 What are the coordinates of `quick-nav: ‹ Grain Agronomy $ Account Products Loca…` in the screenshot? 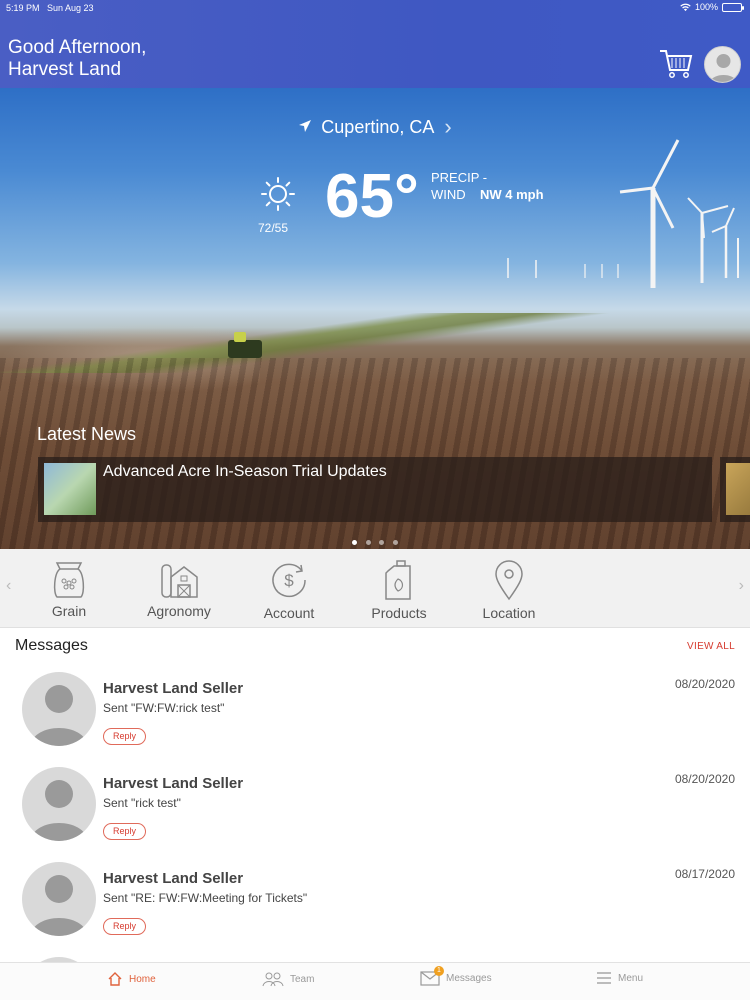 It's located at (375, 588).